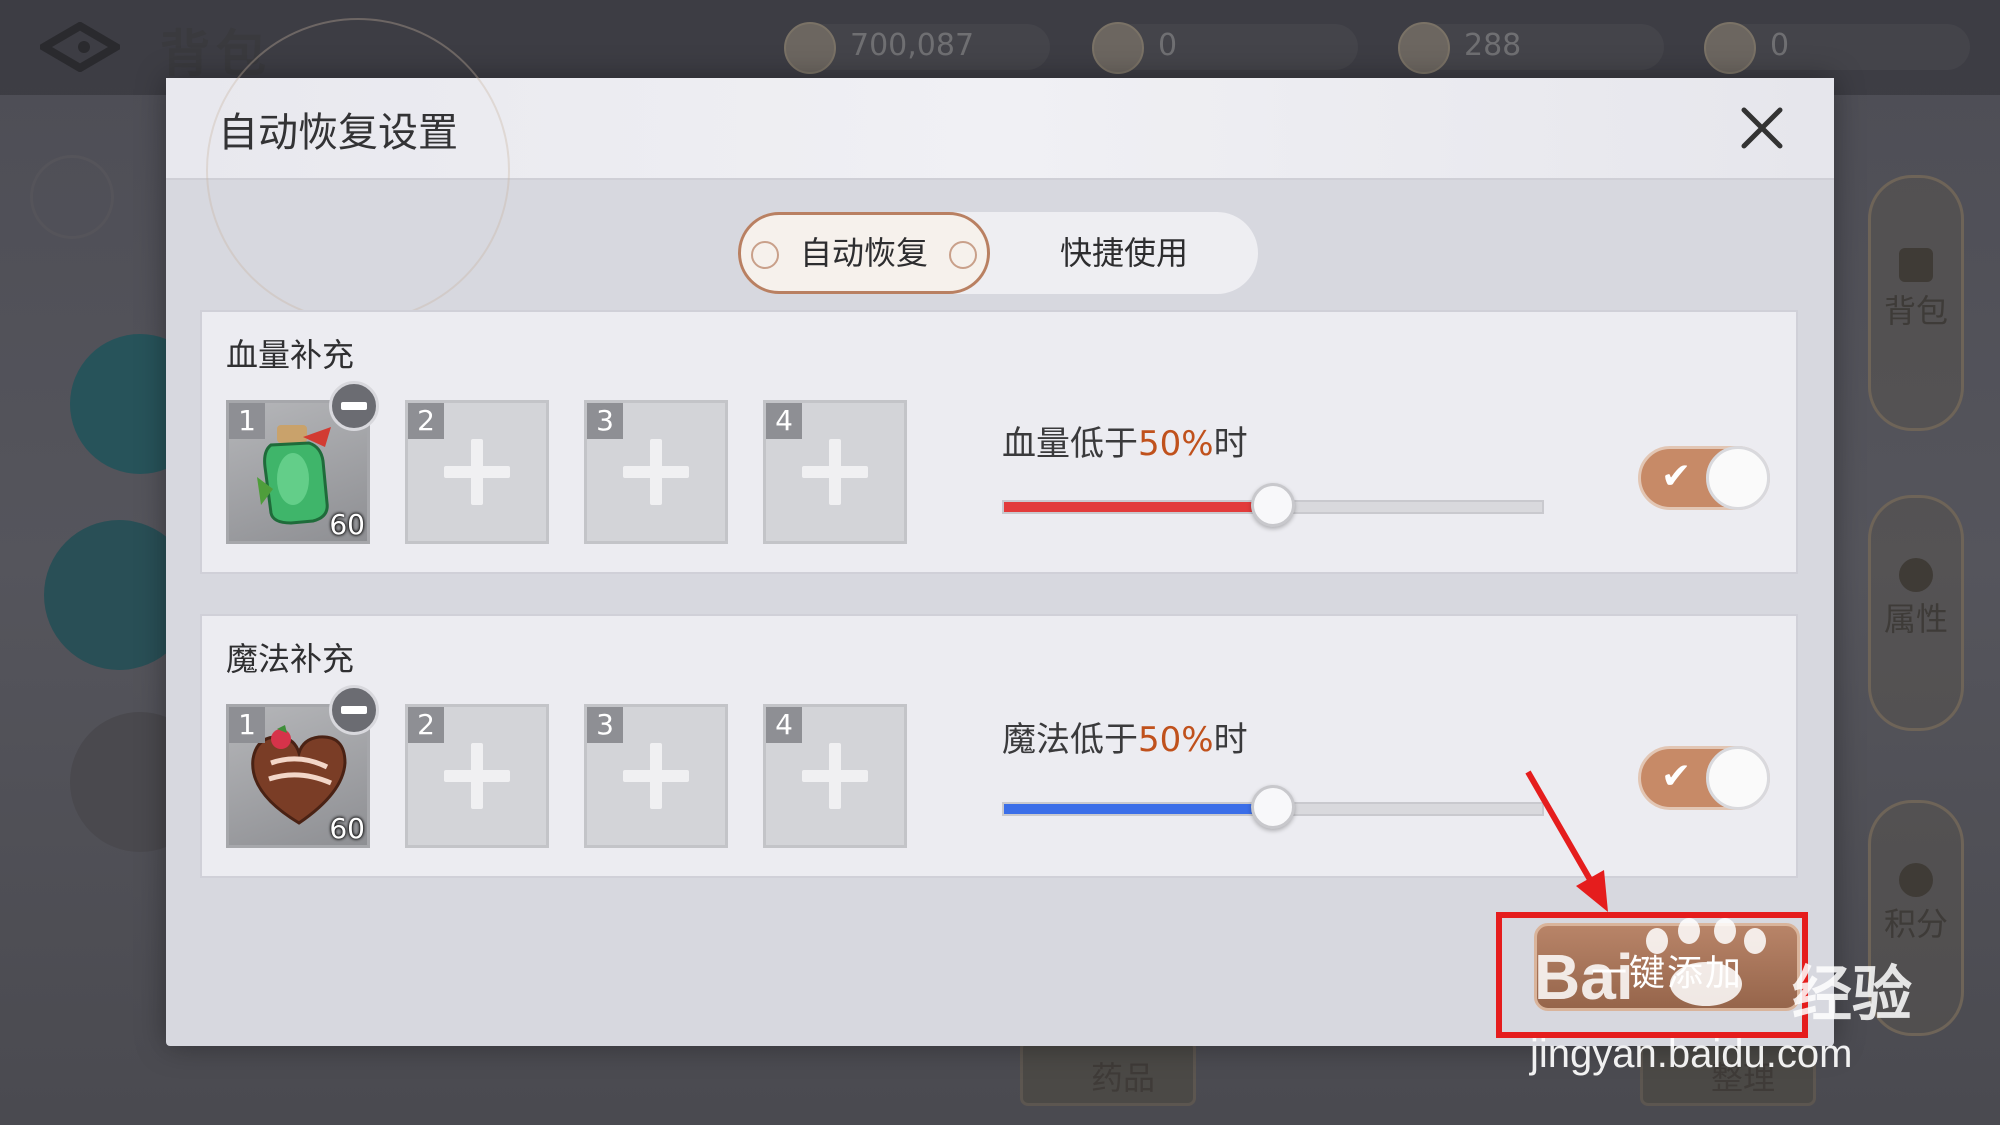  Describe the element at coordinates (917, 48) in the screenshot. I see `currency-diamond: 700,087` at that location.